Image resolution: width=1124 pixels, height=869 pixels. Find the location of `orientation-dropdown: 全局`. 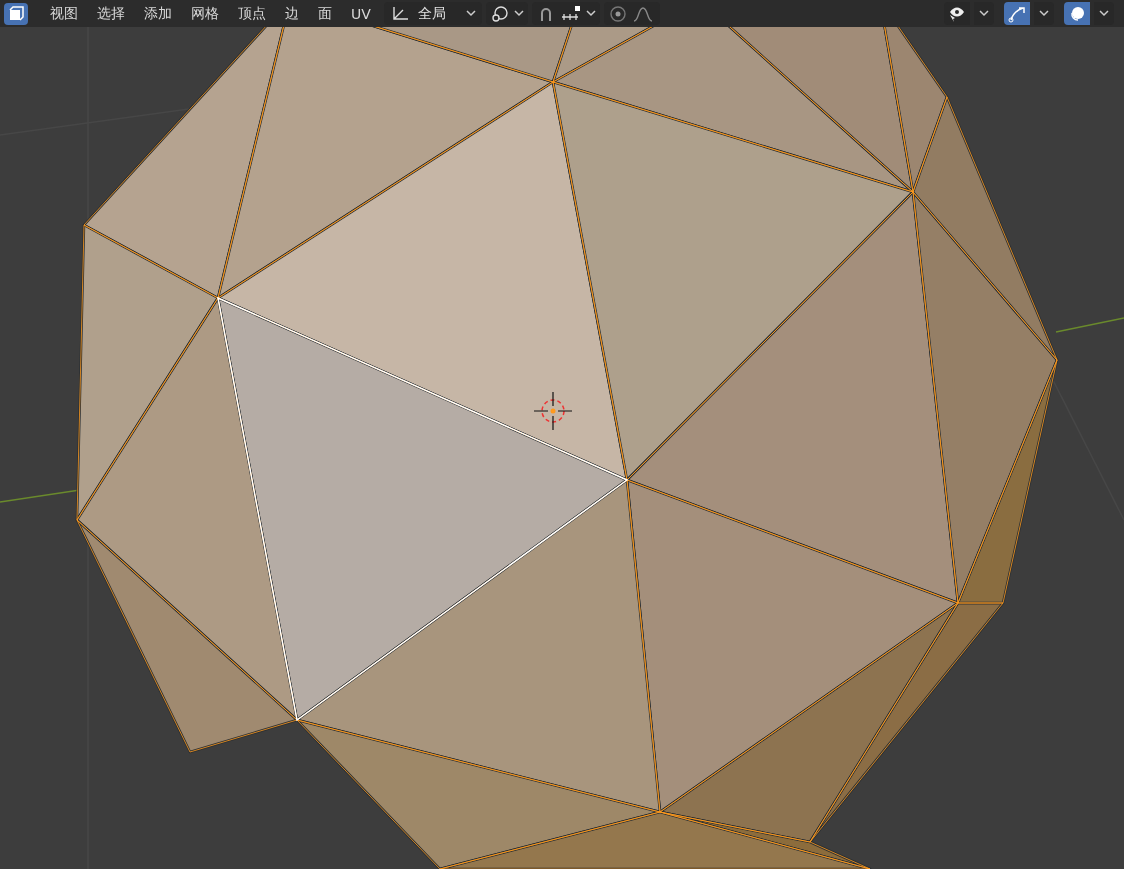

orientation-dropdown: 全局 is located at coordinates (432, 13).